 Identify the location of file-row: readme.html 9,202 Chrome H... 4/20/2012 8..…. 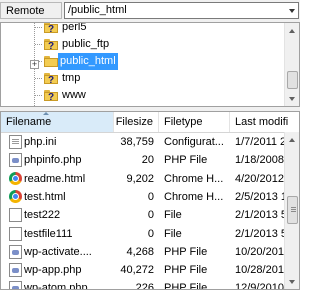
(143, 179).